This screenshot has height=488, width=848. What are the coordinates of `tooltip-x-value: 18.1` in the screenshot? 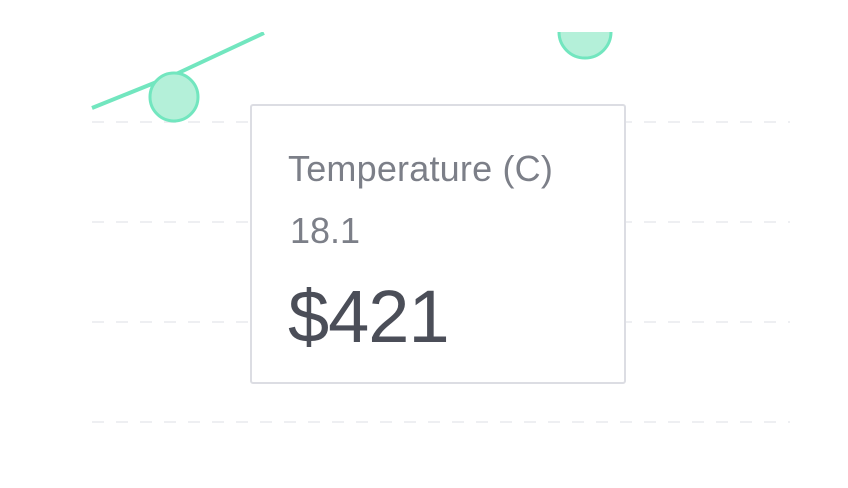 It's located at (325, 230).